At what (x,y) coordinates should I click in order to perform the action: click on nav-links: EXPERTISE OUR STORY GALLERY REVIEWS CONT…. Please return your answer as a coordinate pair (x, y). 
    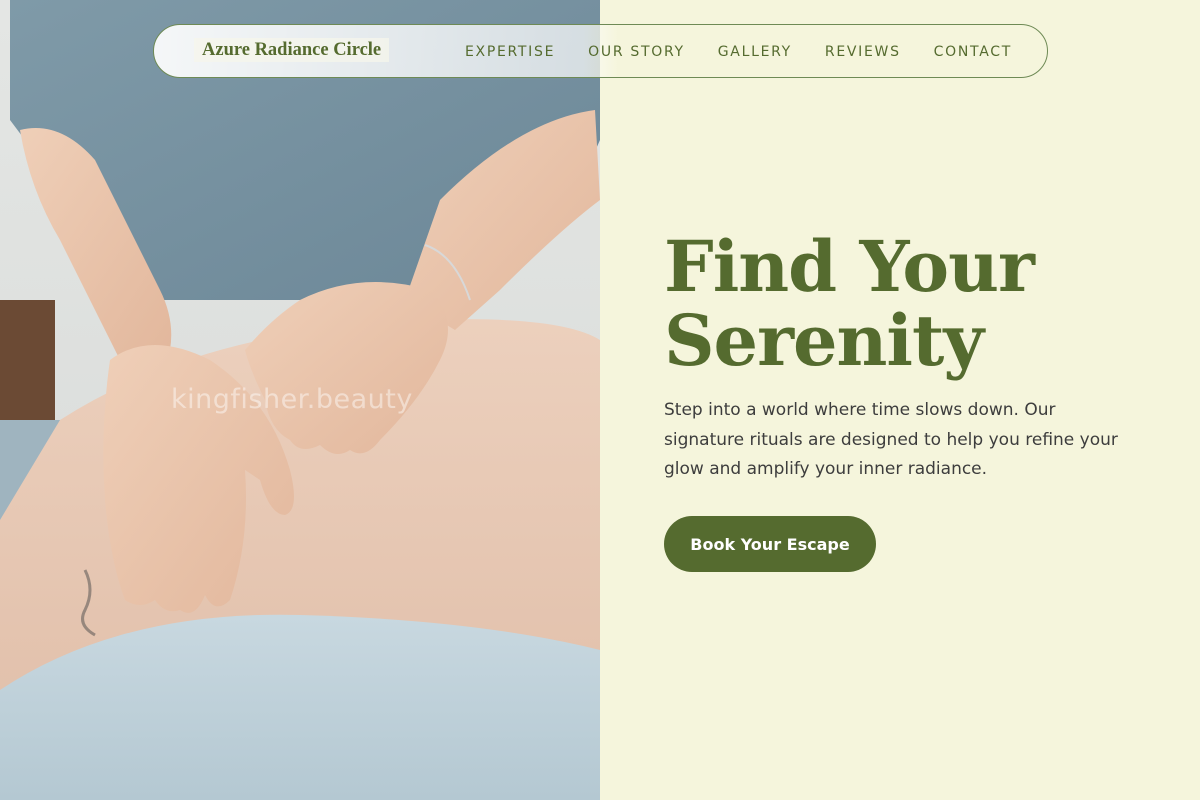
    Looking at the image, I should click on (738, 52).